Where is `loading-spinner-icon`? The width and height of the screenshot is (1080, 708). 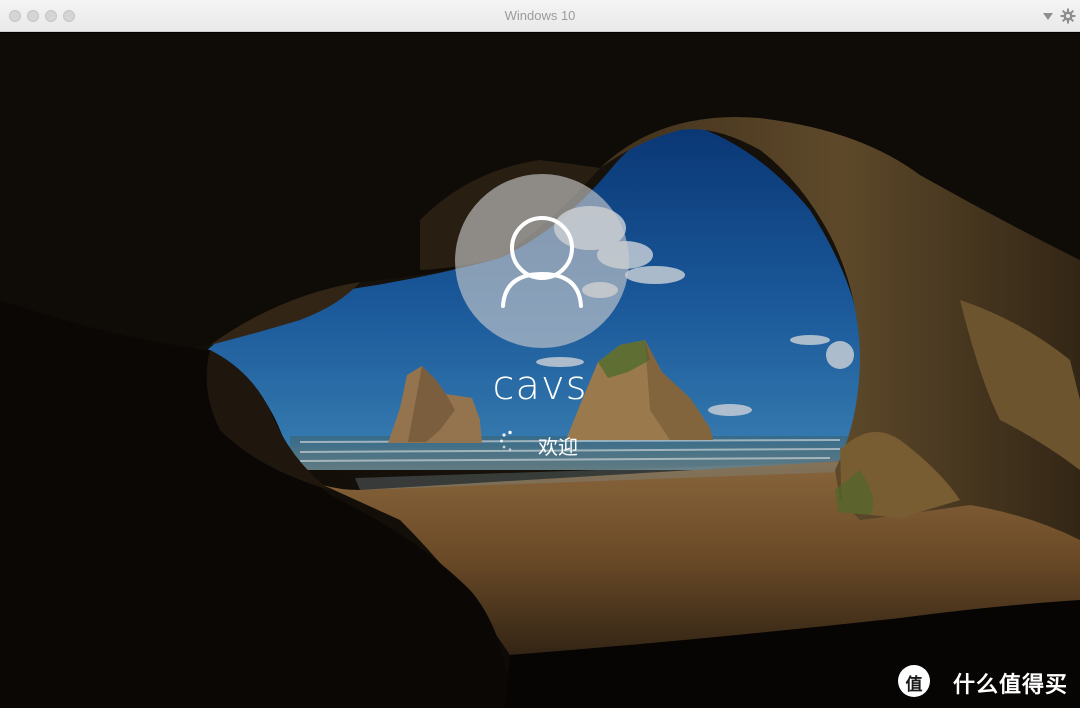 loading-spinner-icon is located at coordinates (506, 440).